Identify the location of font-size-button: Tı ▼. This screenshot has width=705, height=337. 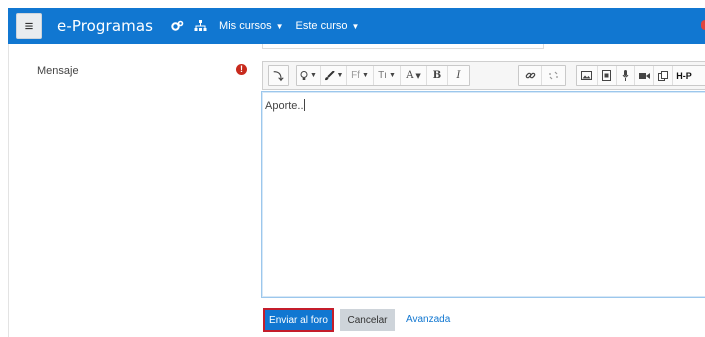
(387, 75).